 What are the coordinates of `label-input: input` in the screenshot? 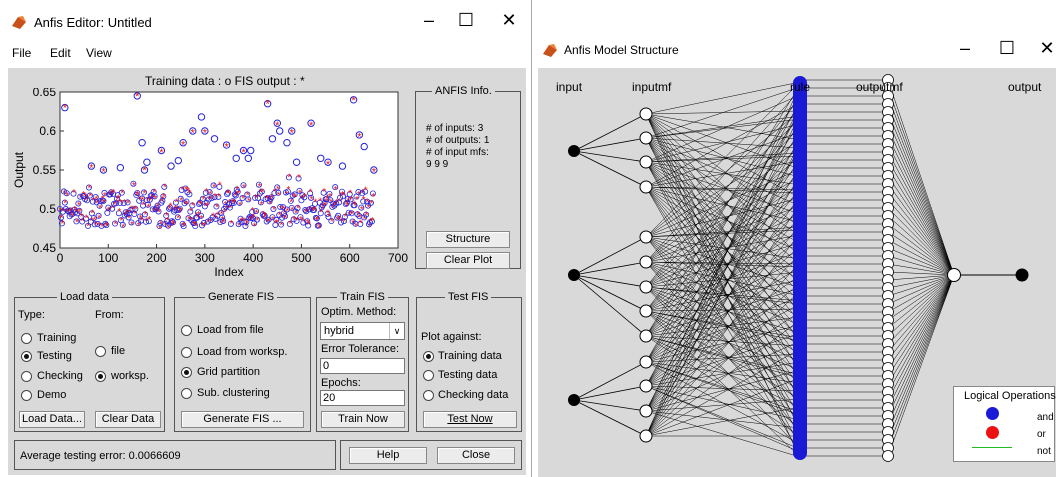 It's located at (569, 87).